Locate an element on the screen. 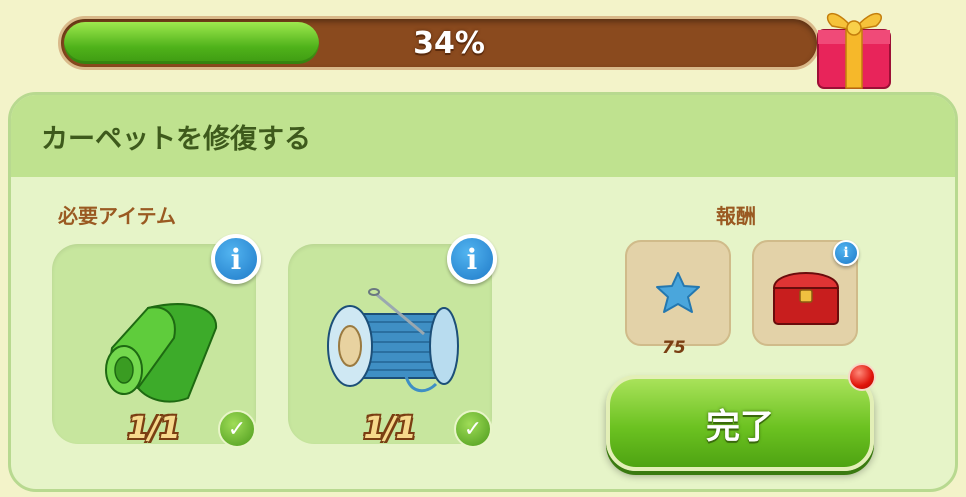 The image size is (966, 497). reward-label: 報酬 is located at coordinates (736, 216).